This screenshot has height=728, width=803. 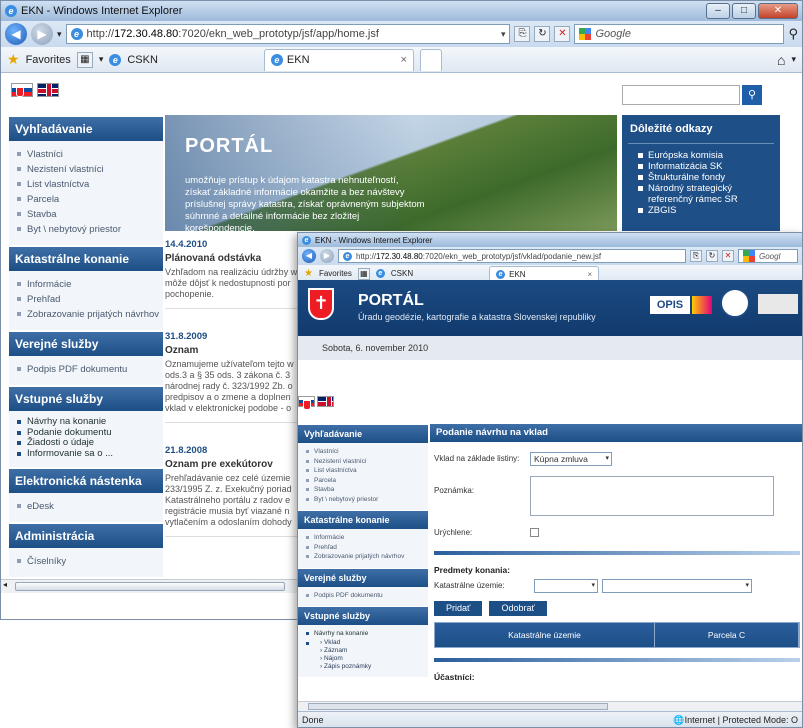 I want to click on ku-label: Katastrálne územie:, so click(x=469, y=585).